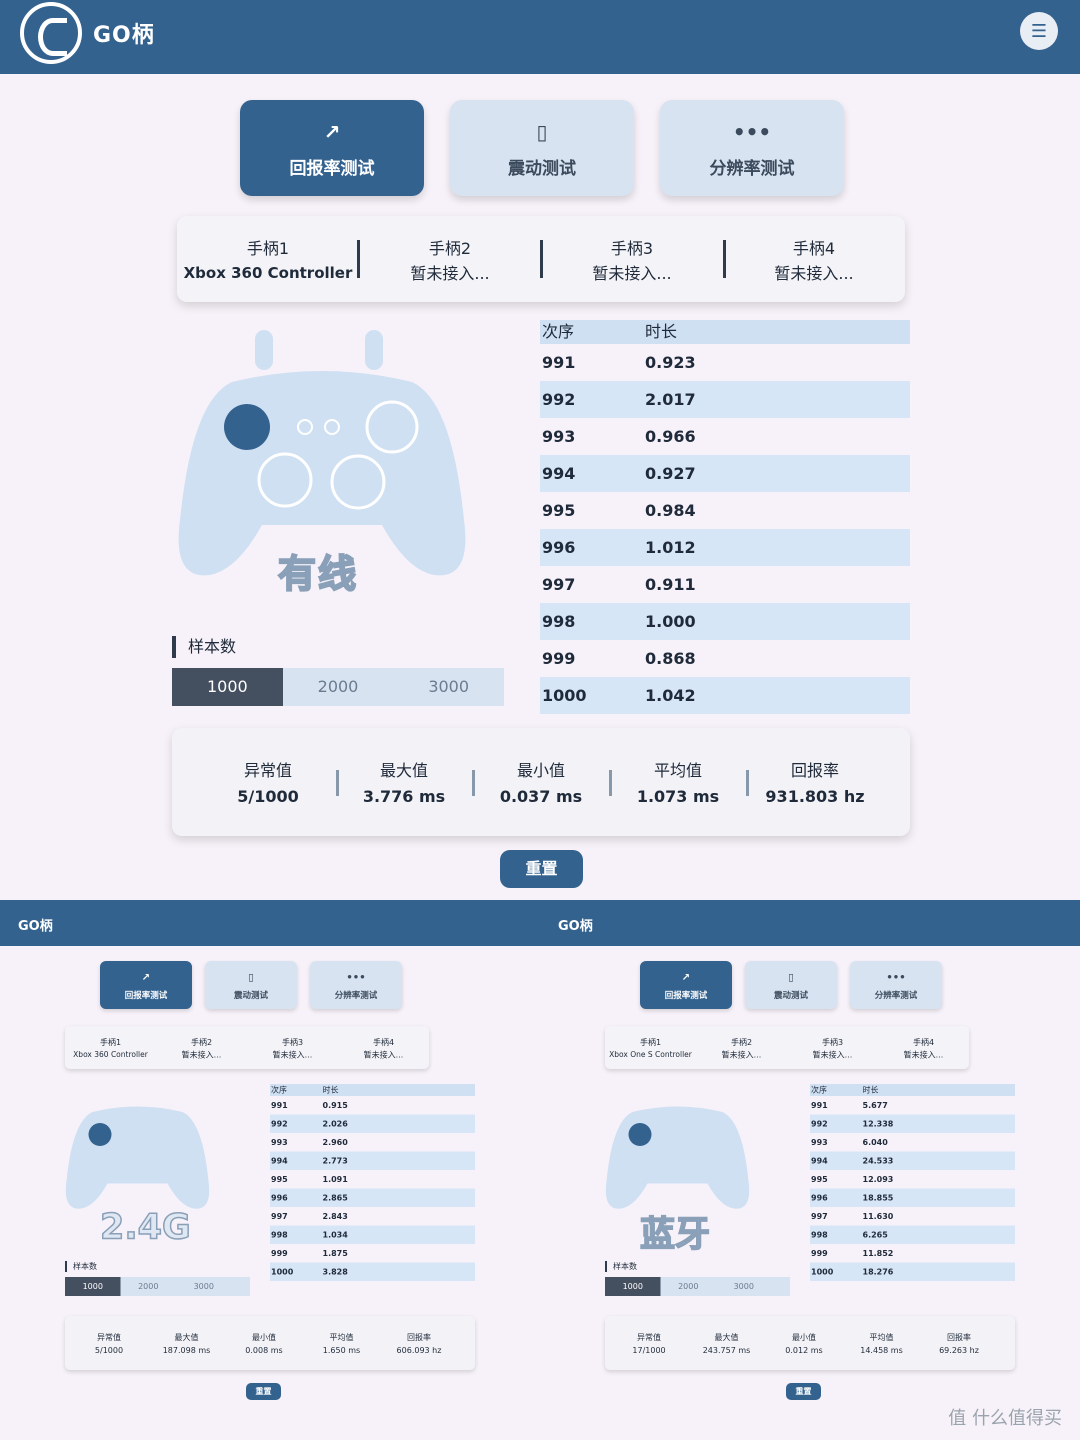 The image size is (1080, 1440). I want to click on table-row: 998 1.000, so click(725, 621).